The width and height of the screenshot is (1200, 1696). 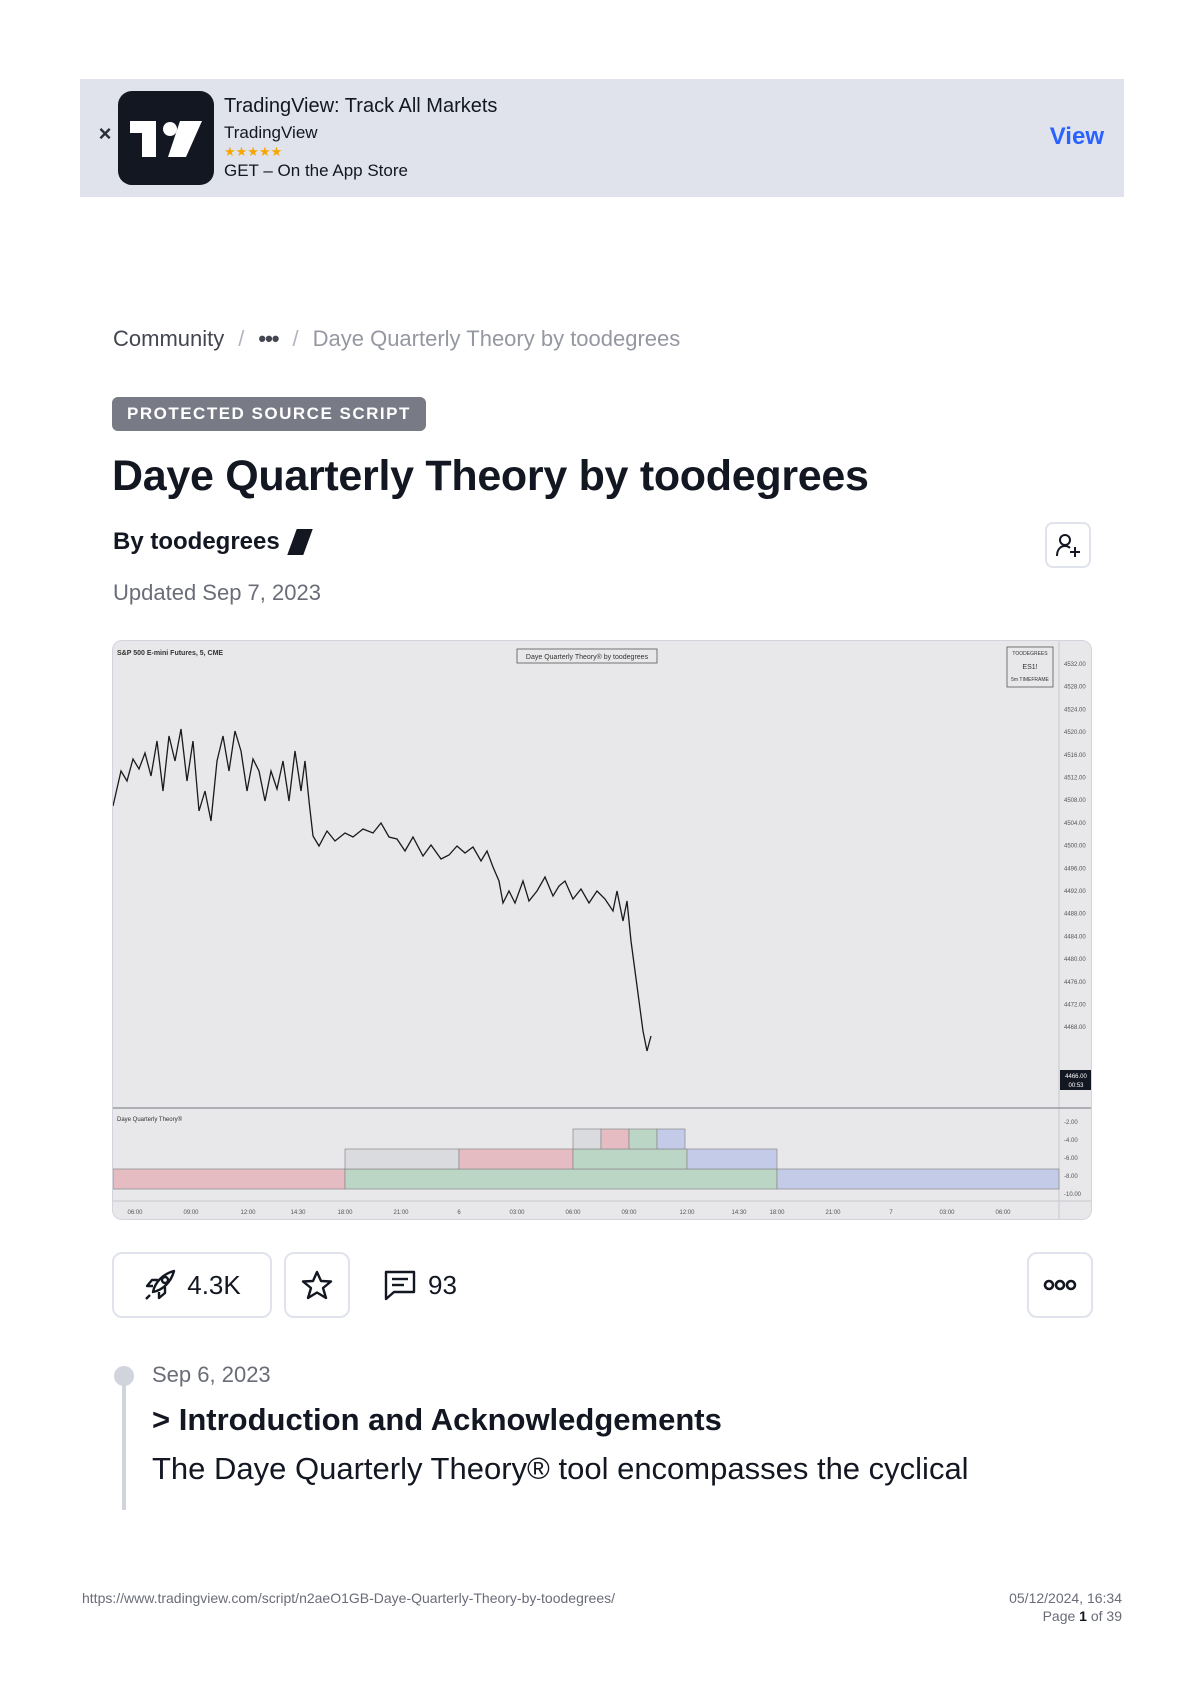 What do you see at coordinates (1075, 892) in the screenshot?
I see `price-tick-label: 4492.00` at bounding box center [1075, 892].